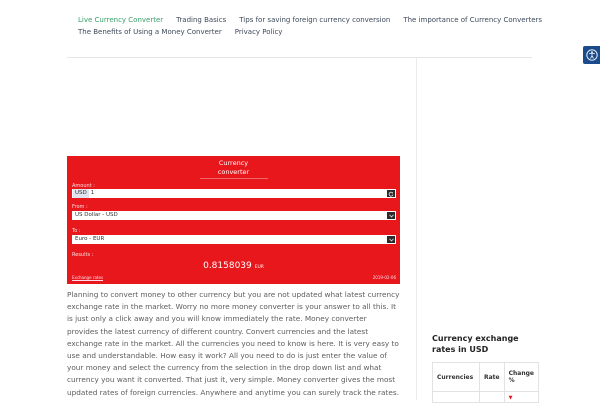  I want to click on refresh-button, so click(391, 193).